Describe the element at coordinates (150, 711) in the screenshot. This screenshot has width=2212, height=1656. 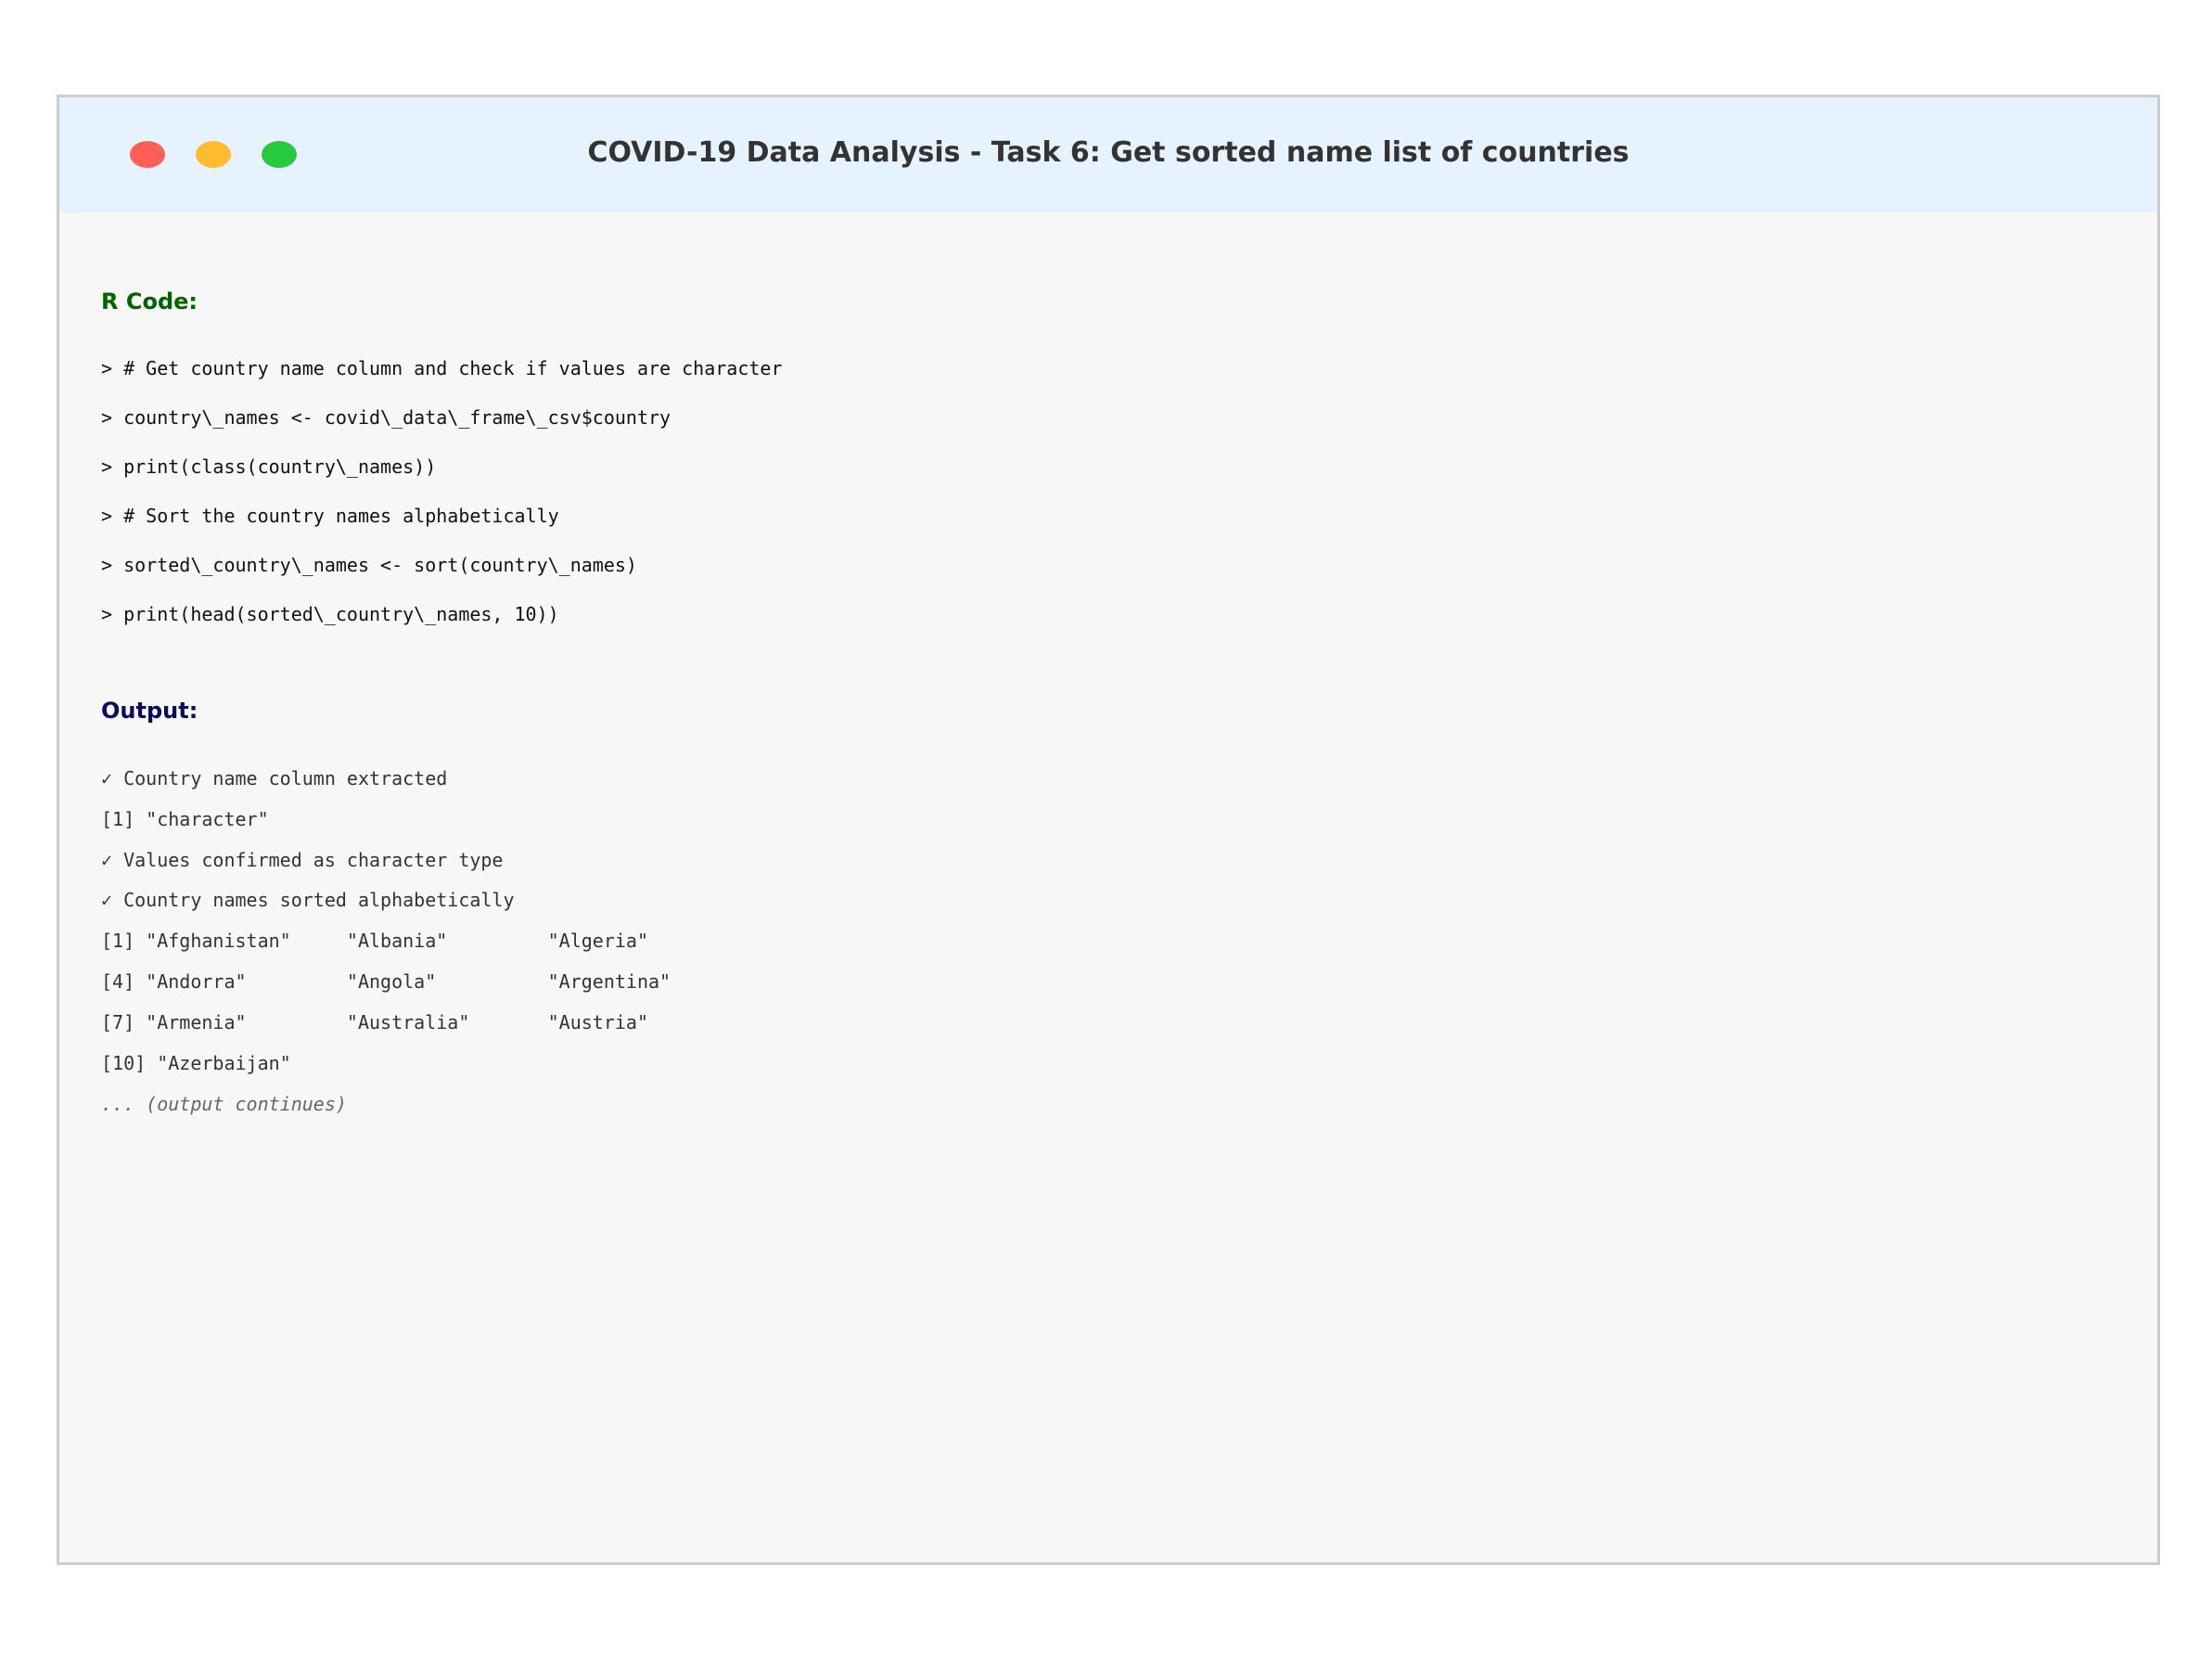
I see `output-label: Output:` at that location.